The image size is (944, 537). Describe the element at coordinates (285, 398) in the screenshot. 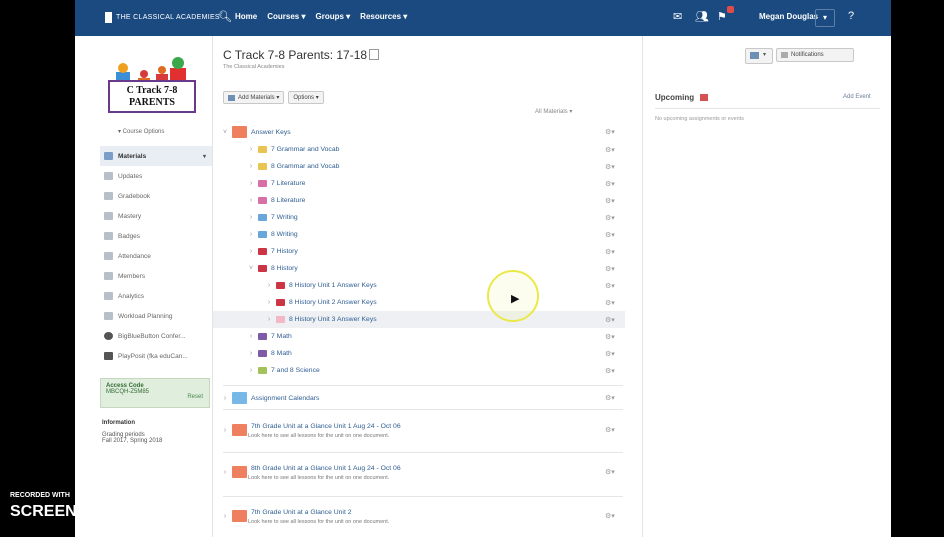

I see `folder-title-link: Assignment Calendars` at that location.